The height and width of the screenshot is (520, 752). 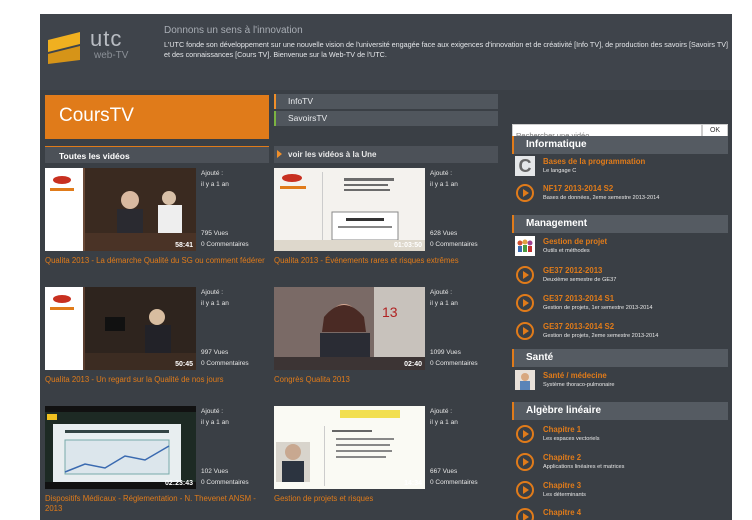 I want to click on item-title: Chapitre 4, so click(x=562, y=512).